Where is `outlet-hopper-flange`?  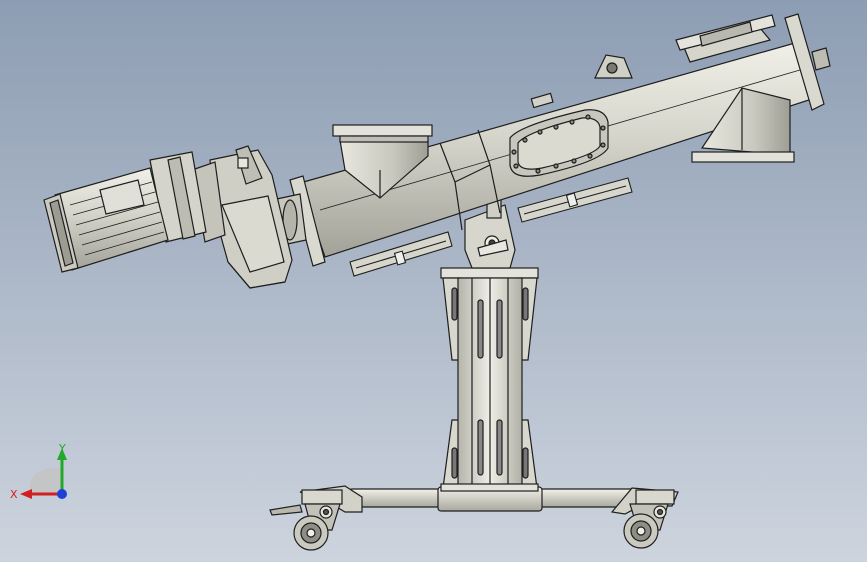 outlet-hopper-flange is located at coordinates (743, 157).